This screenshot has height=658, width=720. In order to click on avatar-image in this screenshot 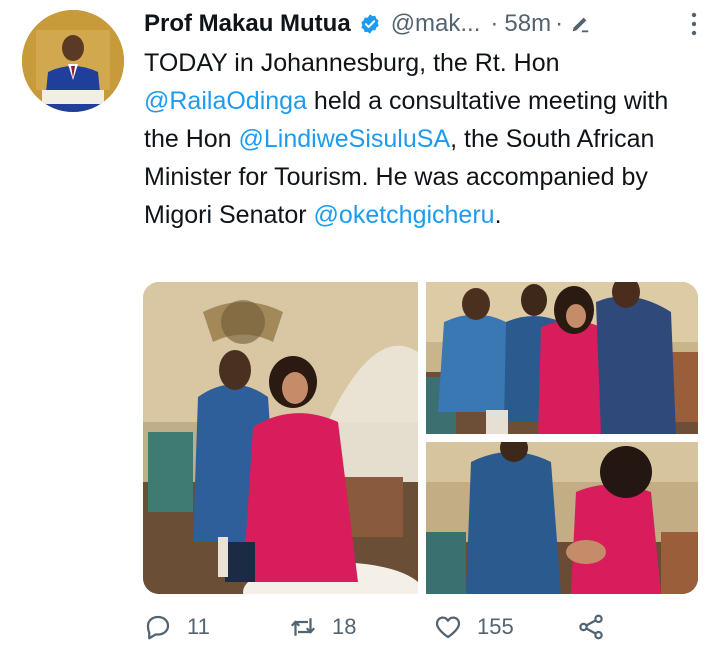, I will do `click(73, 61)`.